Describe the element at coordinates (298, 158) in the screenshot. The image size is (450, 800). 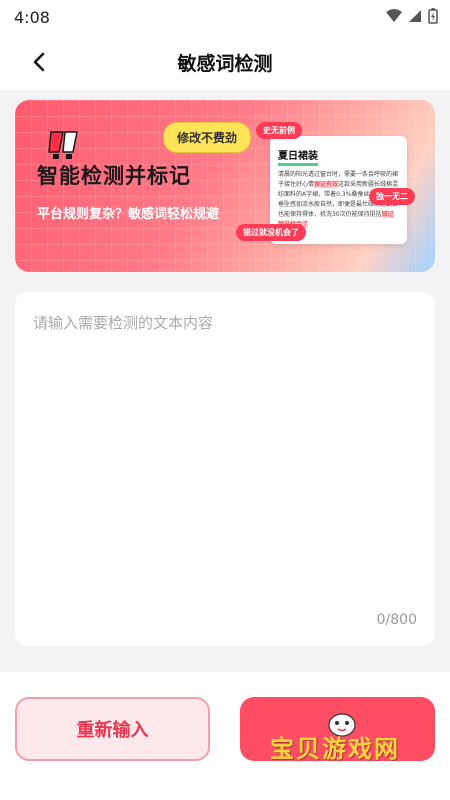
I see `note-title: 夏日裙装` at that location.